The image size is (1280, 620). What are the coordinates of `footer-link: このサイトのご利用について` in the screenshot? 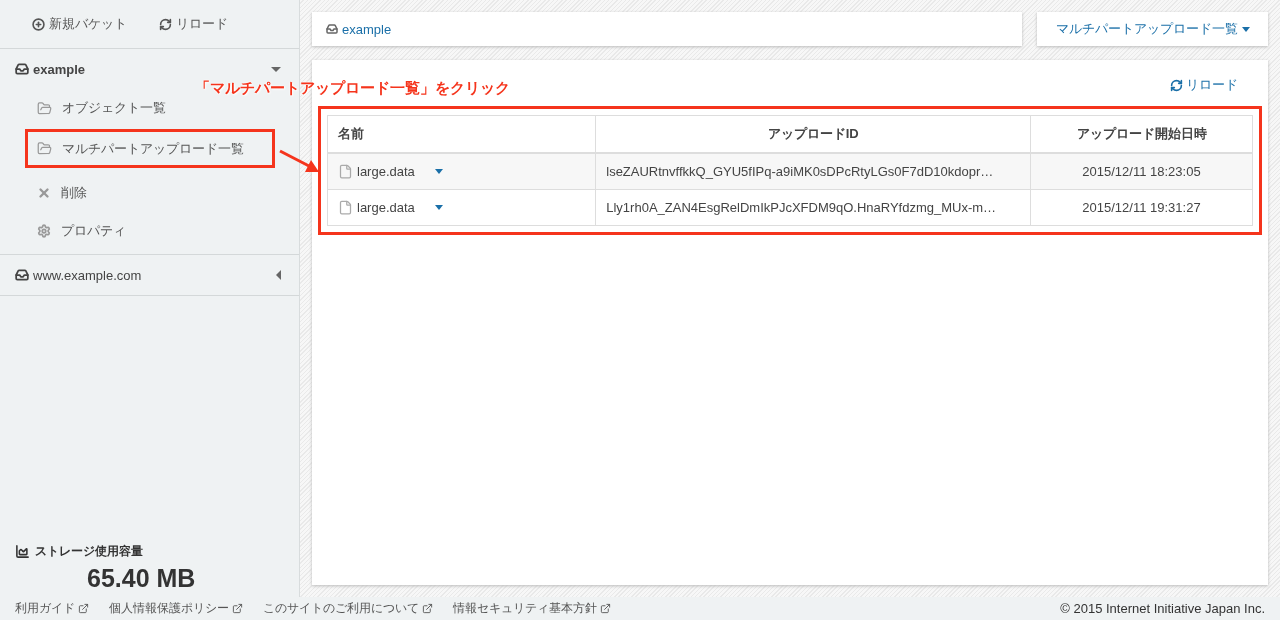 It's located at (348, 608).